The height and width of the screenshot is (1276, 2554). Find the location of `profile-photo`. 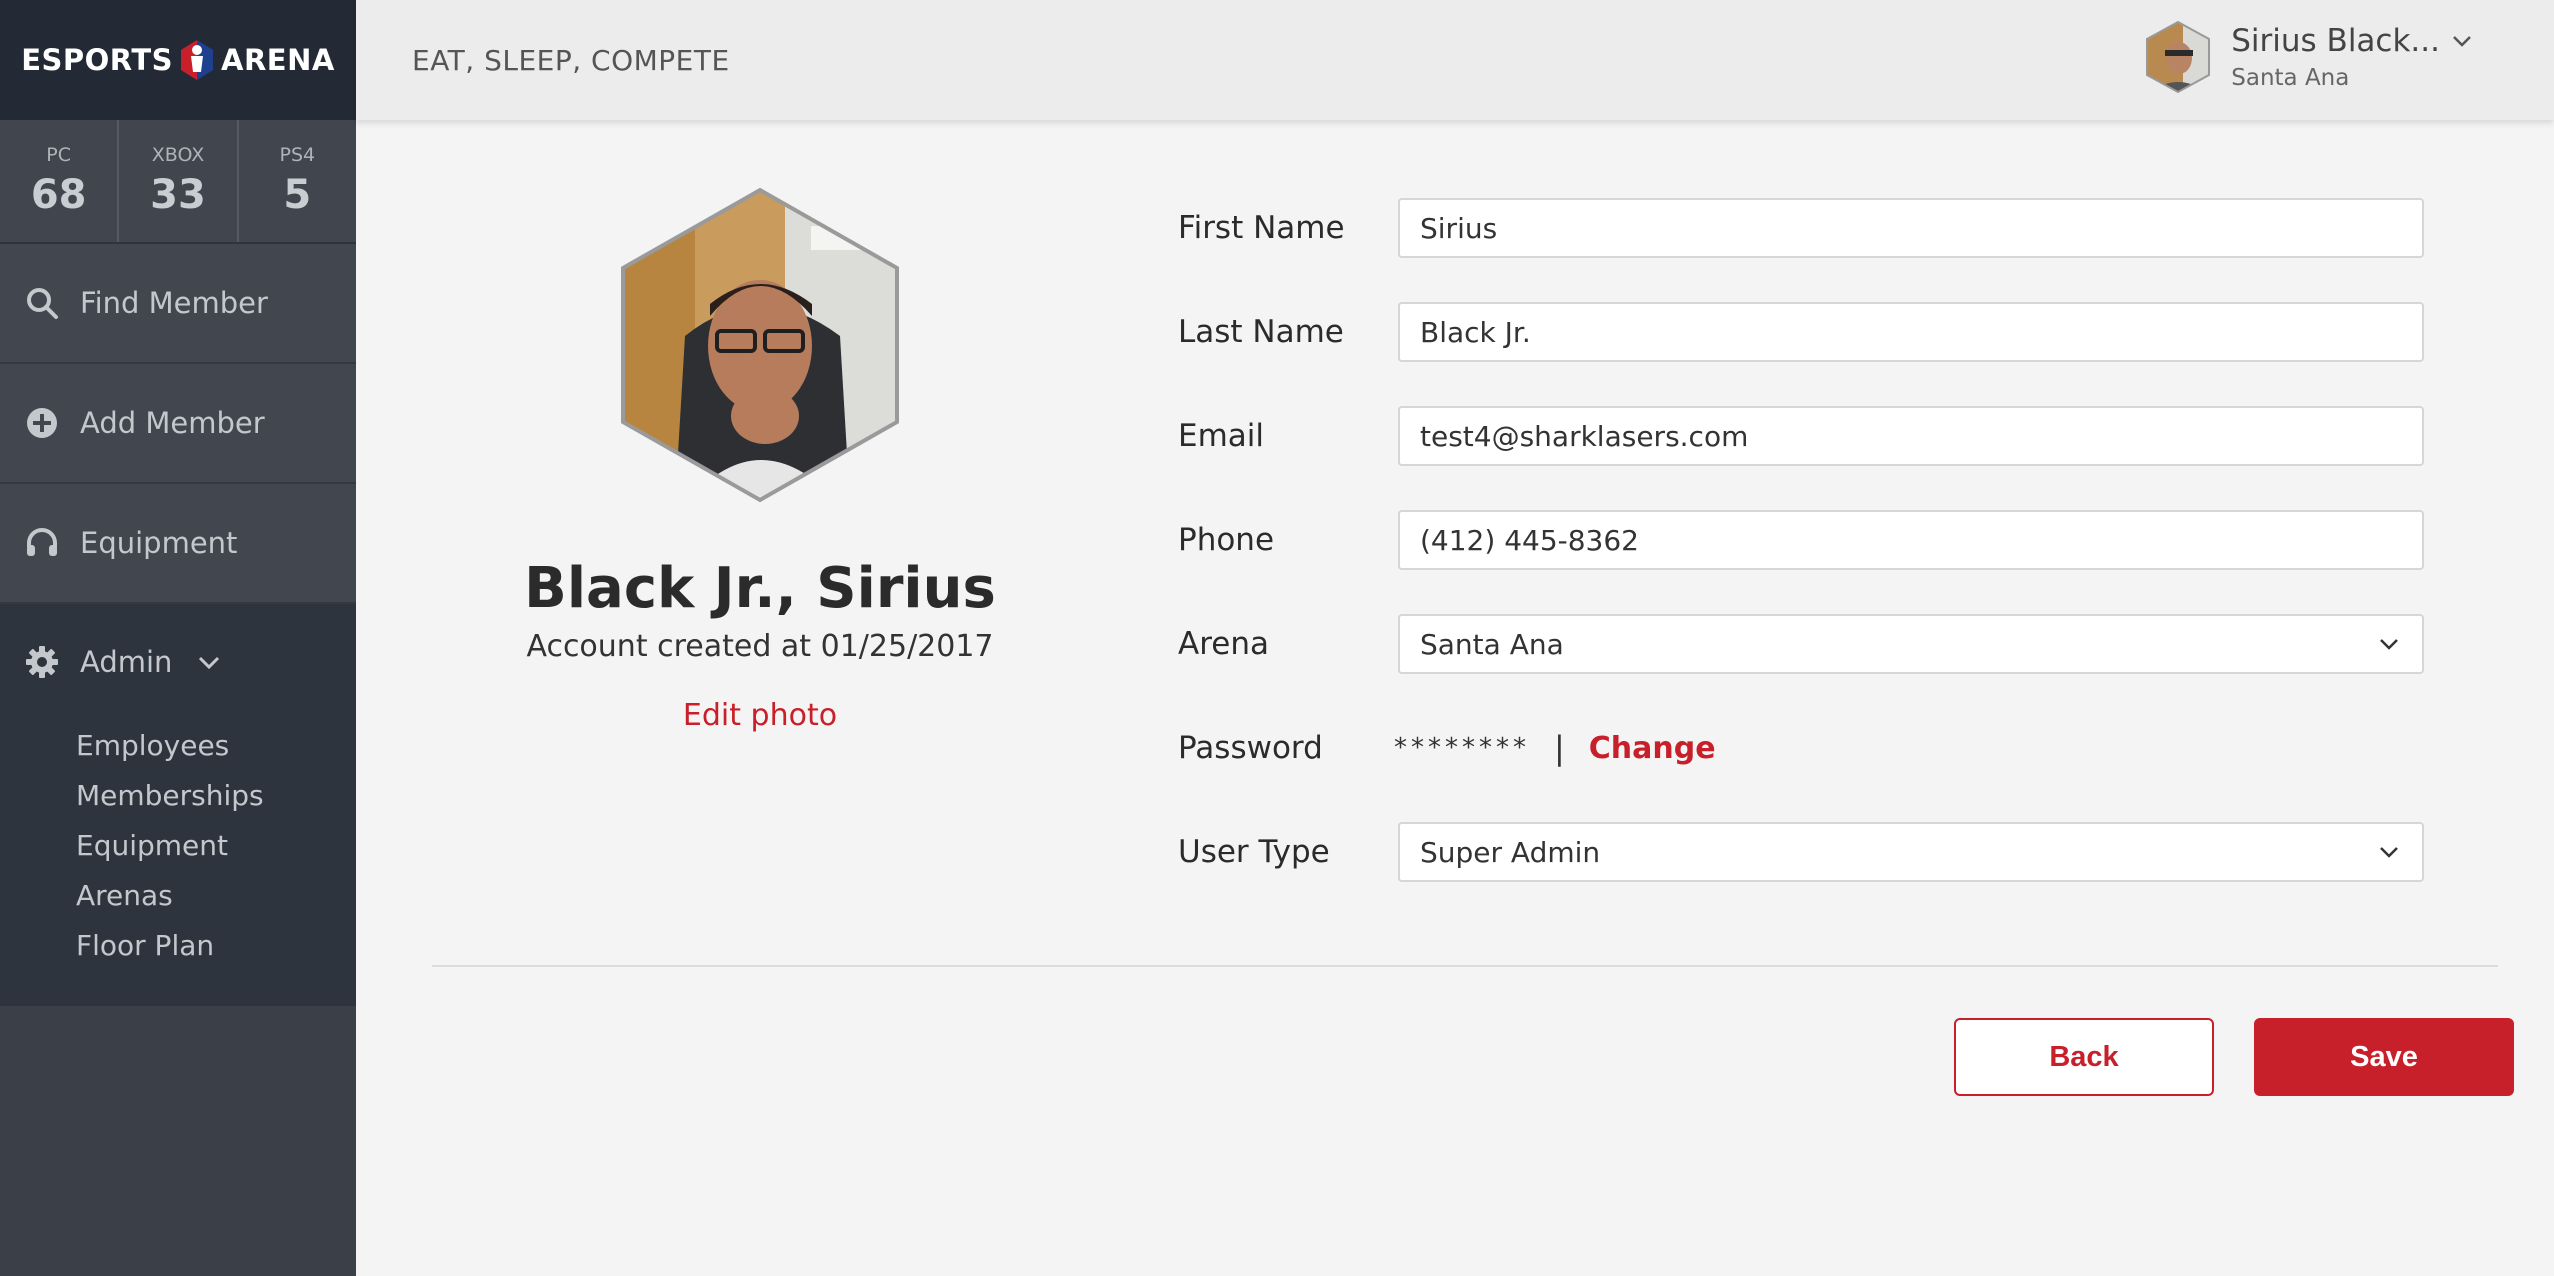

profile-photo is located at coordinates (760, 345).